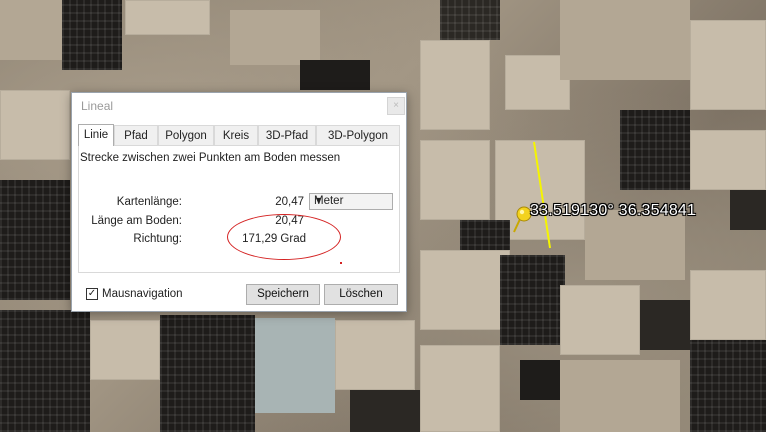 Image resolution: width=766 pixels, height=432 pixels. What do you see at coordinates (287, 135) in the screenshot?
I see `tab-3d-pfad: 3D-Pfad` at bounding box center [287, 135].